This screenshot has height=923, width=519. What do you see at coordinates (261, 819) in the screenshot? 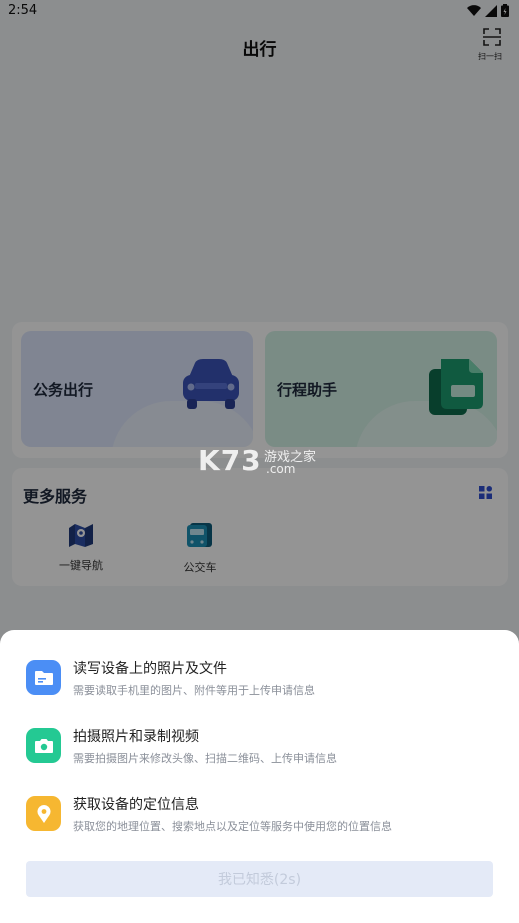
I see `permission-item-location: 获取设备的定位信息 获取您的地理位置、搜索地点以及定位等服务中使用您的位置信息` at bounding box center [261, 819].